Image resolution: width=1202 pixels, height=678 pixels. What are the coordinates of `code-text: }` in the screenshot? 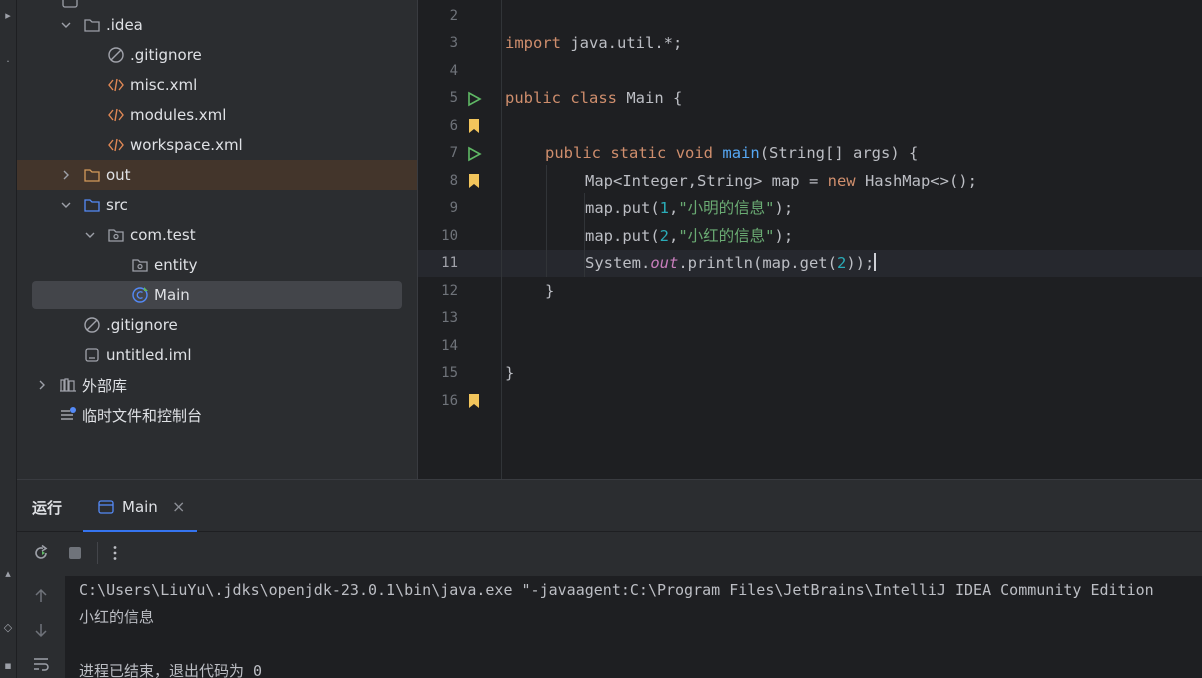 It's located at (510, 373).